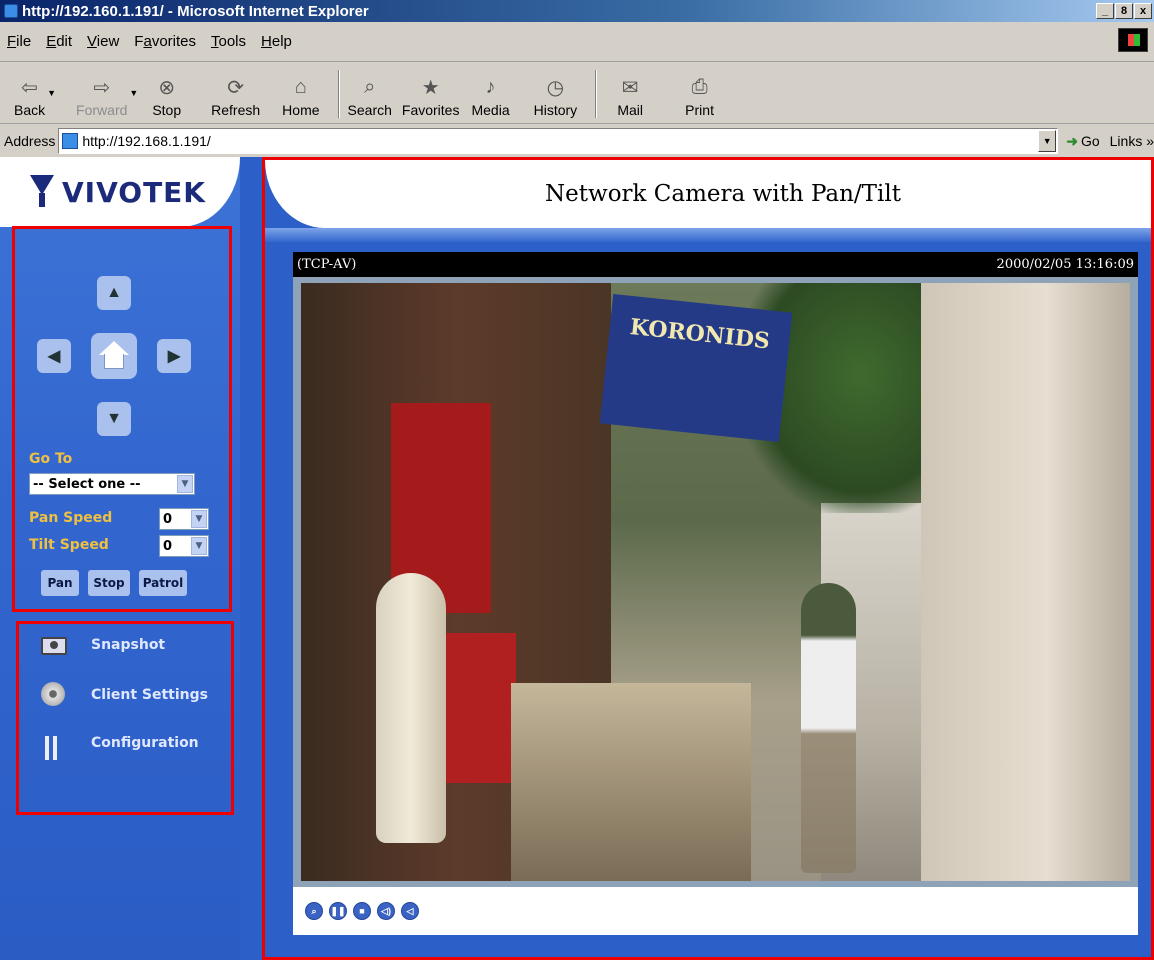  Describe the element at coordinates (386, 911) in the screenshot. I see `speaker-icon: ◁)` at that location.